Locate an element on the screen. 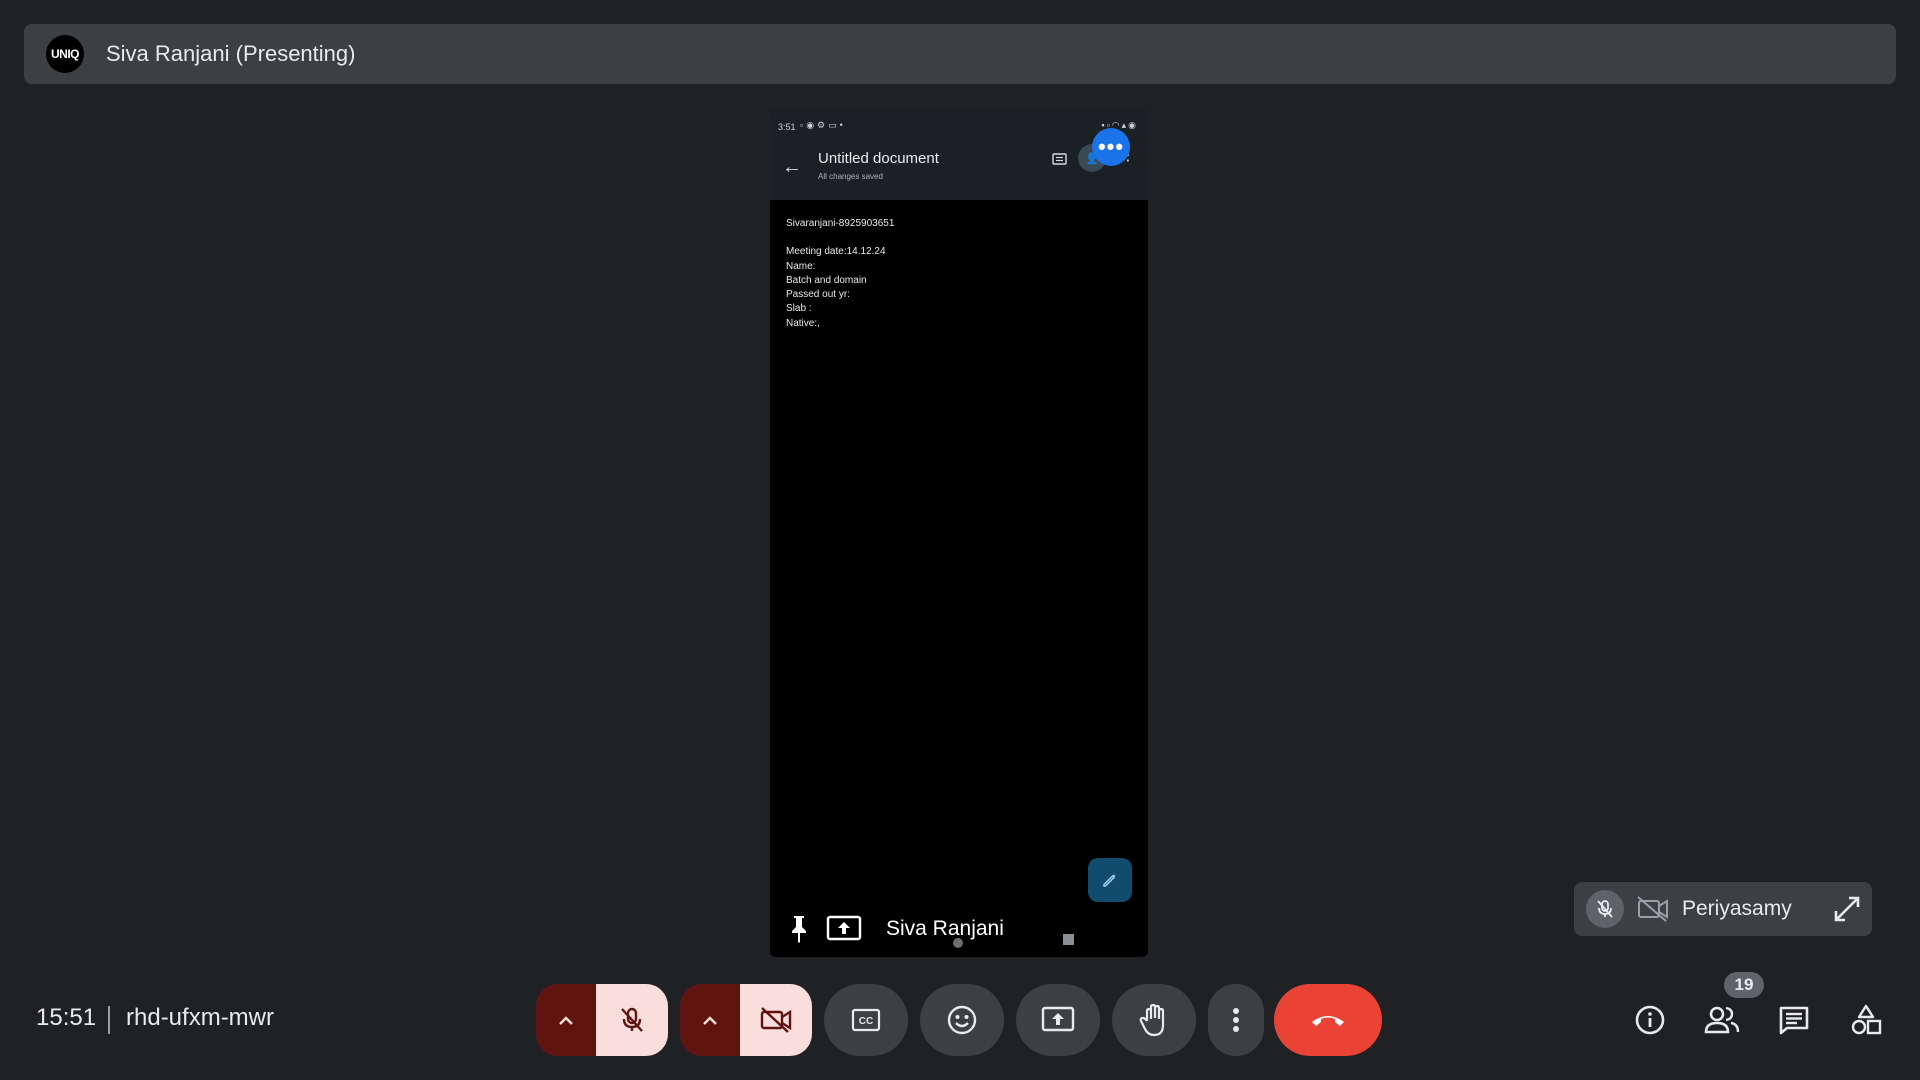 This screenshot has width=1920, height=1080. presenter-bar: UNIQ Siva Ranjani (Presenting) is located at coordinates (960, 54).